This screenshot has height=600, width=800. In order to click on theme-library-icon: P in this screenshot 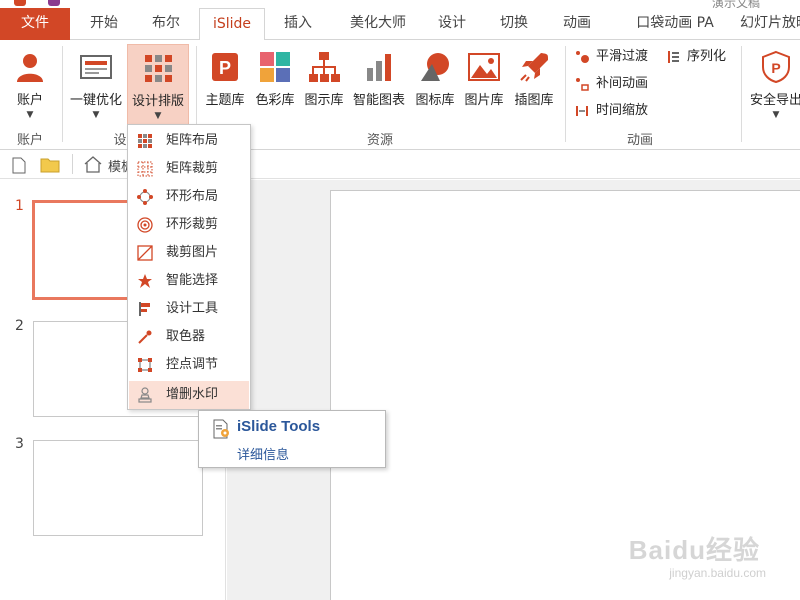, I will do `click(225, 67)`.